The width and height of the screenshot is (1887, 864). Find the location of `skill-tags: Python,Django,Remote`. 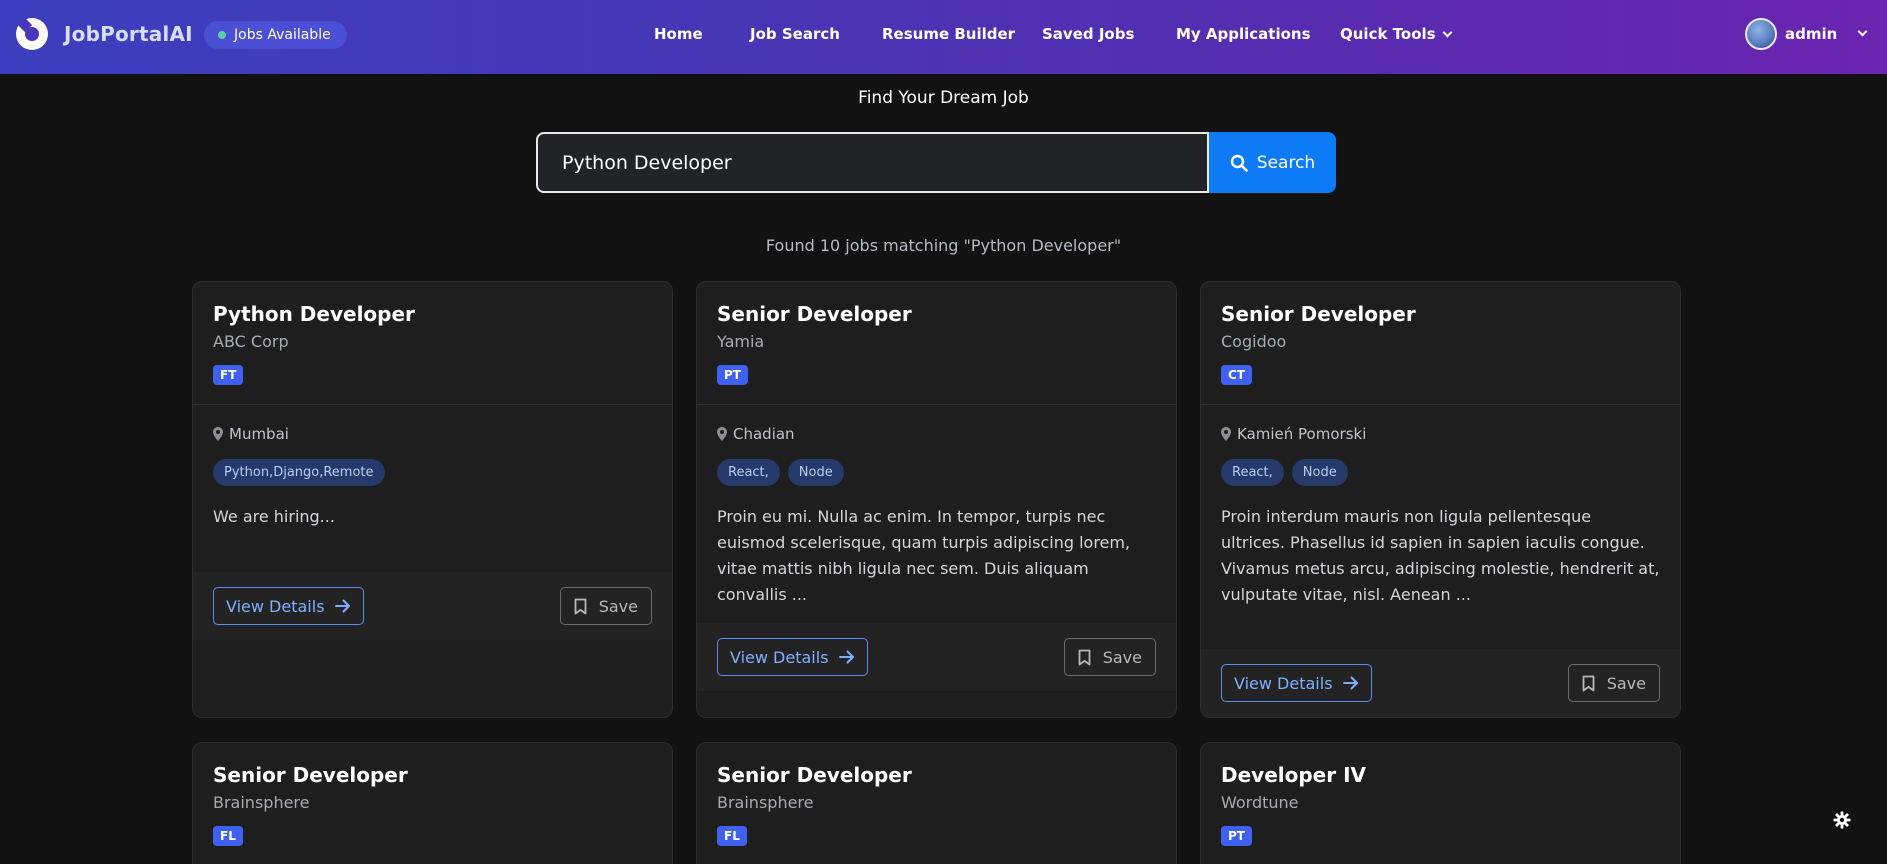

skill-tags: Python,Django,Remote is located at coordinates (432, 472).